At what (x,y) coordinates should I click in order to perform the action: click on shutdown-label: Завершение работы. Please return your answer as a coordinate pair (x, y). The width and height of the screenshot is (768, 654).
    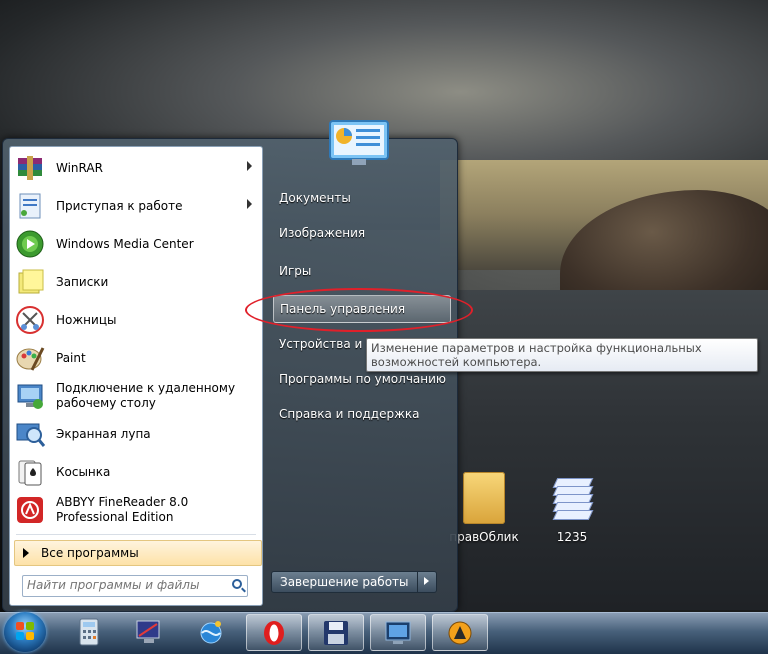
    Looking at the image, I should click on (344, 582).